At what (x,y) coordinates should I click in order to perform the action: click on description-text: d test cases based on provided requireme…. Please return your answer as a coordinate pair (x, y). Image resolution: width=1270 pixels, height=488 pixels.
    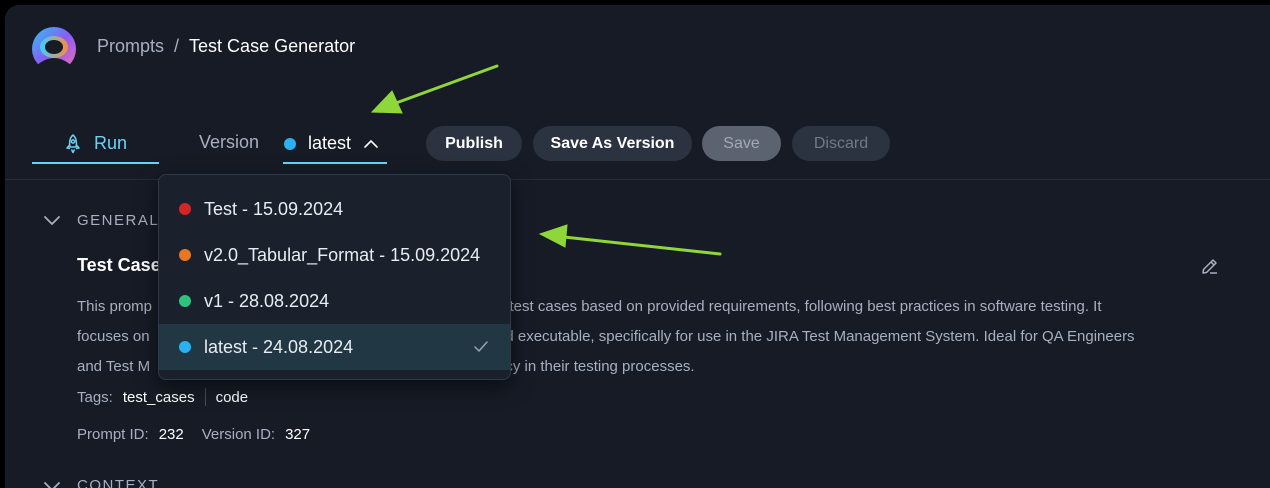
    Looking at the image, I should click on (799, 306).